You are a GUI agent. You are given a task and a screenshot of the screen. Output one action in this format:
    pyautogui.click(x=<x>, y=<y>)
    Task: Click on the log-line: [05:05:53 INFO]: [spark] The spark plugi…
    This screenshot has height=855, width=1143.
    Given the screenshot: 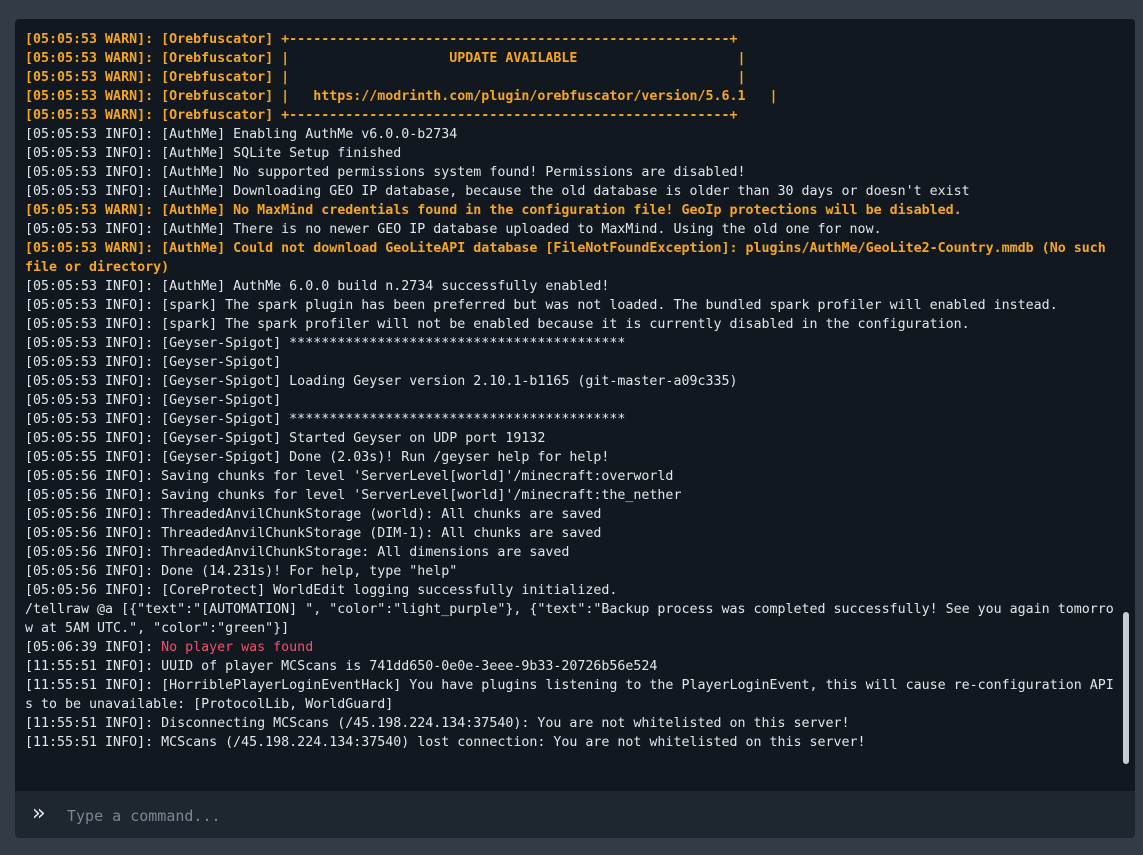 What is the action you would take?
    pyautogui.click(x=571, y=305)
    